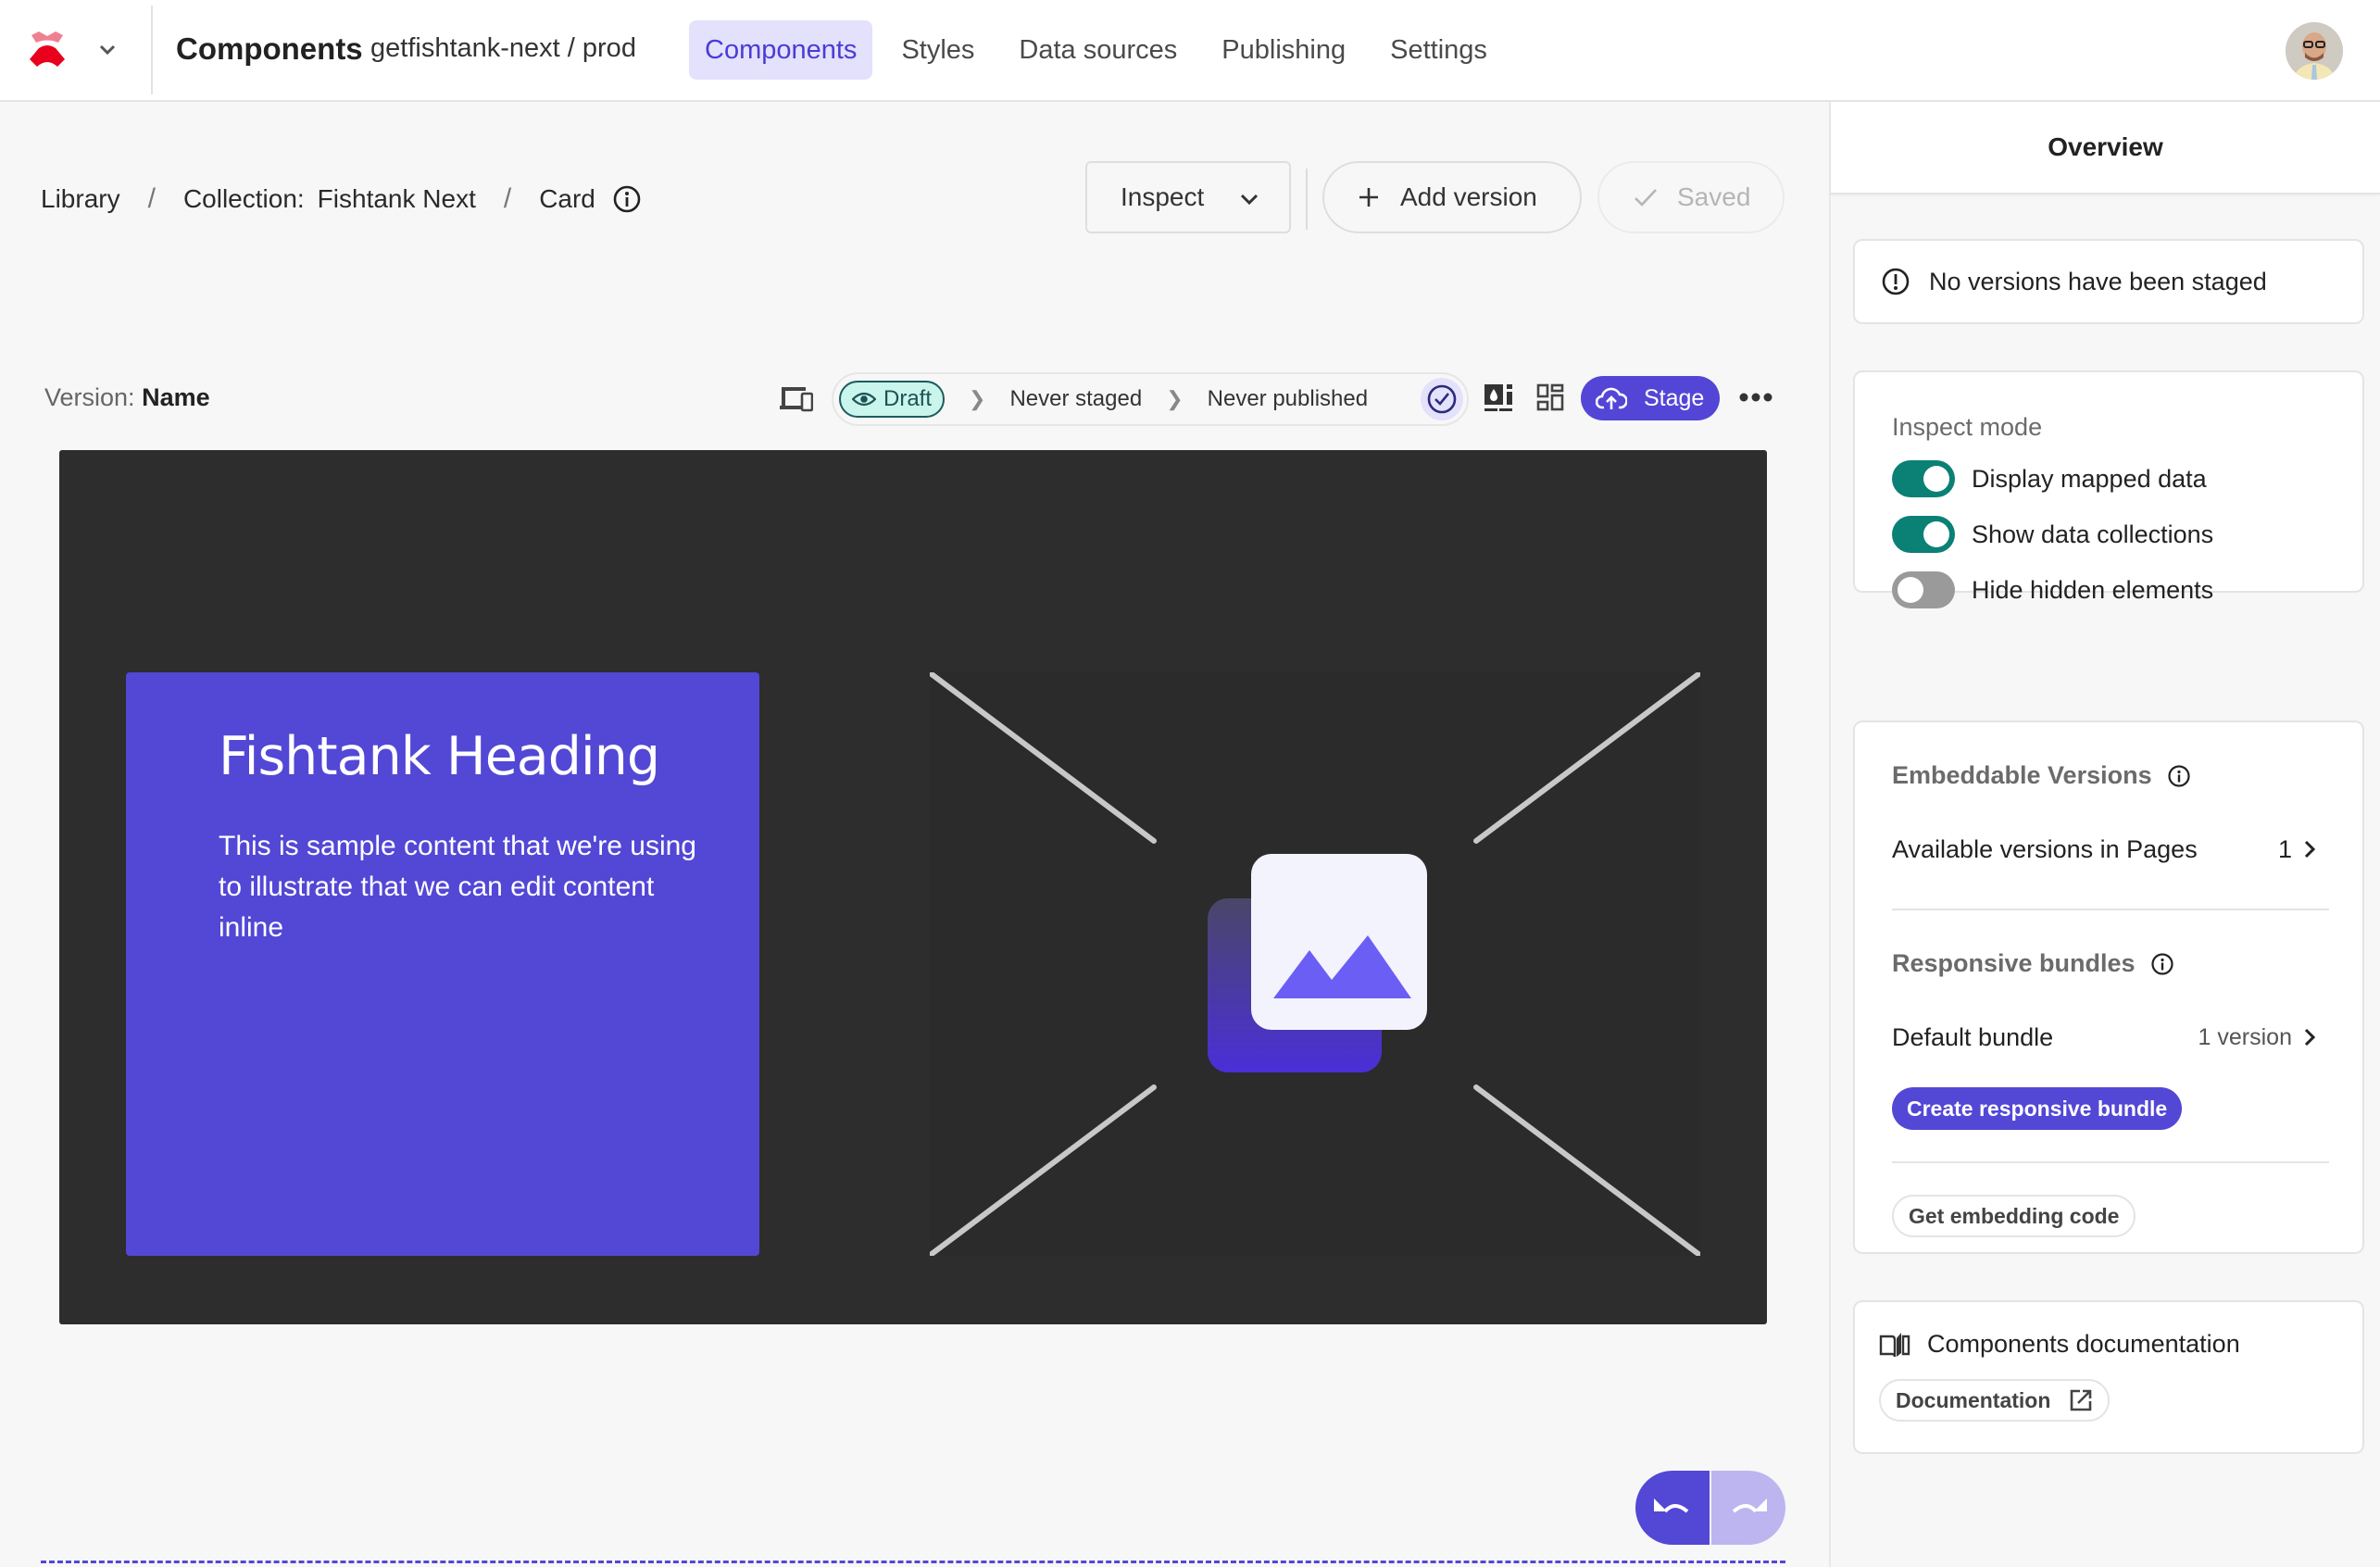 Image resolution: width=2380 pixels, height=1567 pixels. What do you see at coordinates (1674, 397) in the screenshot?
I see `stage-label: Stage` at bounding box center [1674, 397].